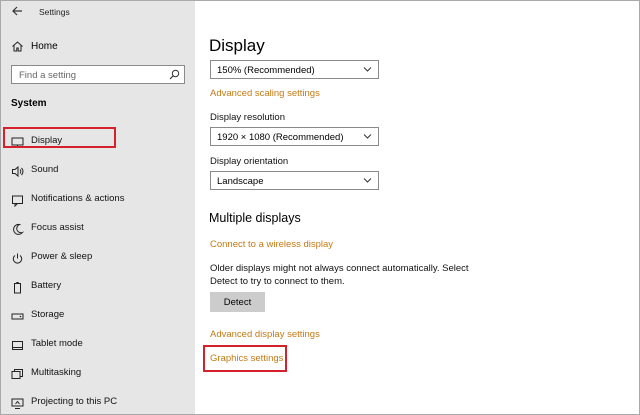 This screenshot has height=415, width=640. Describe the element at coordinates (247, 117) in the screenshot. I see `resolution-label: Display resolution` at that location.